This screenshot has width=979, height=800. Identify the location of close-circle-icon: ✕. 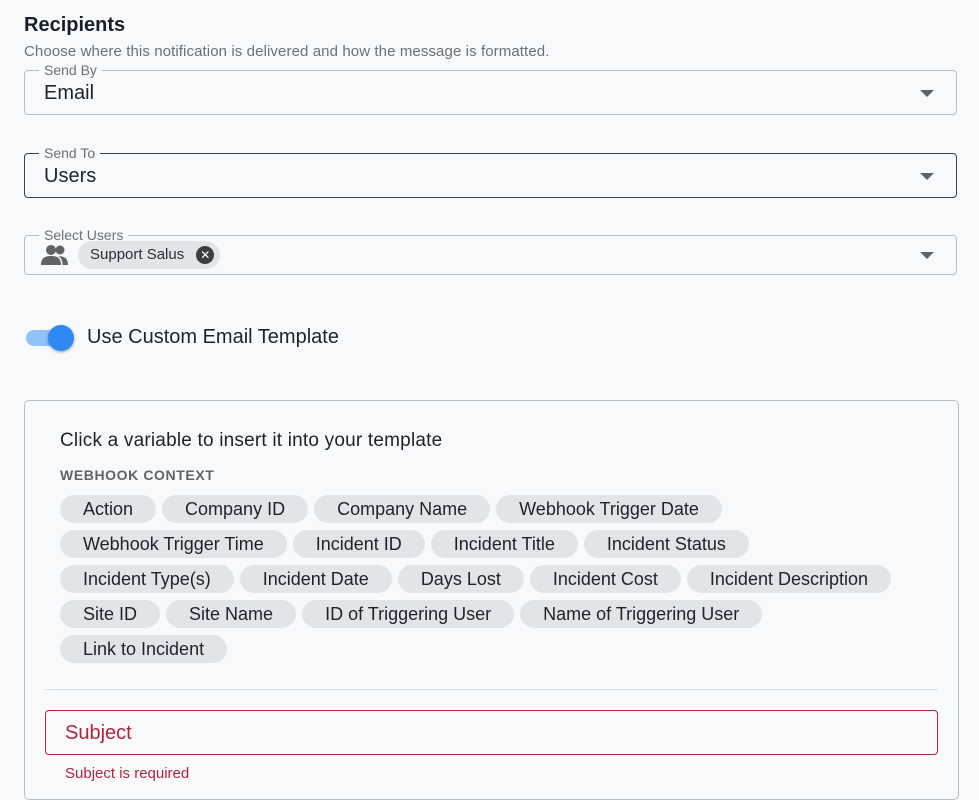
(205, 255).